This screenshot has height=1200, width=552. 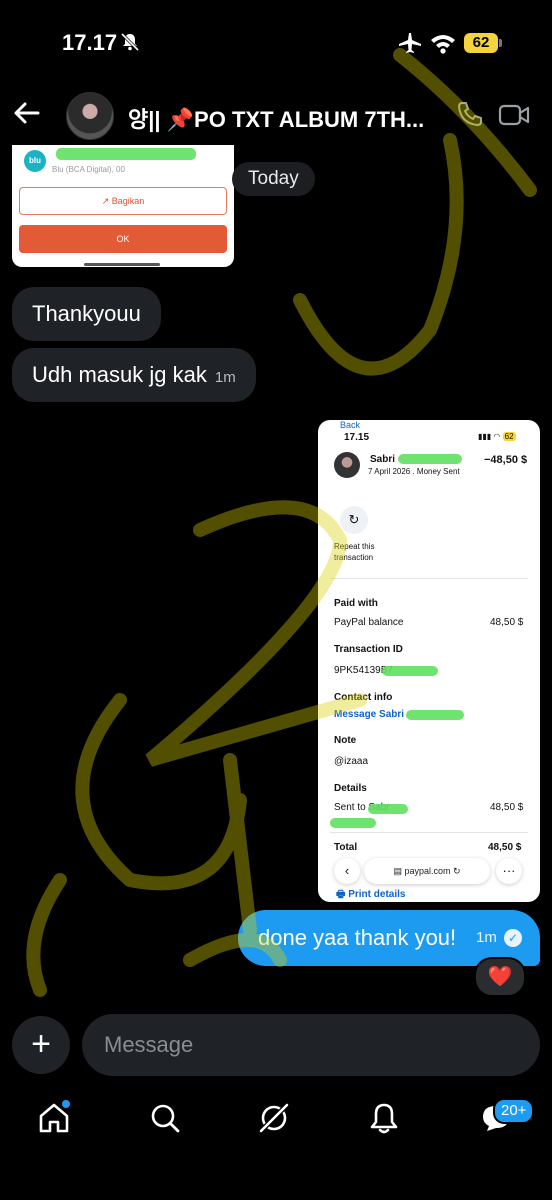 What do you see at coordinates (368, 649) in the screenshot?
I see `pp-transaction-id-label: Transaction ID` at bounding box center [368, 649].